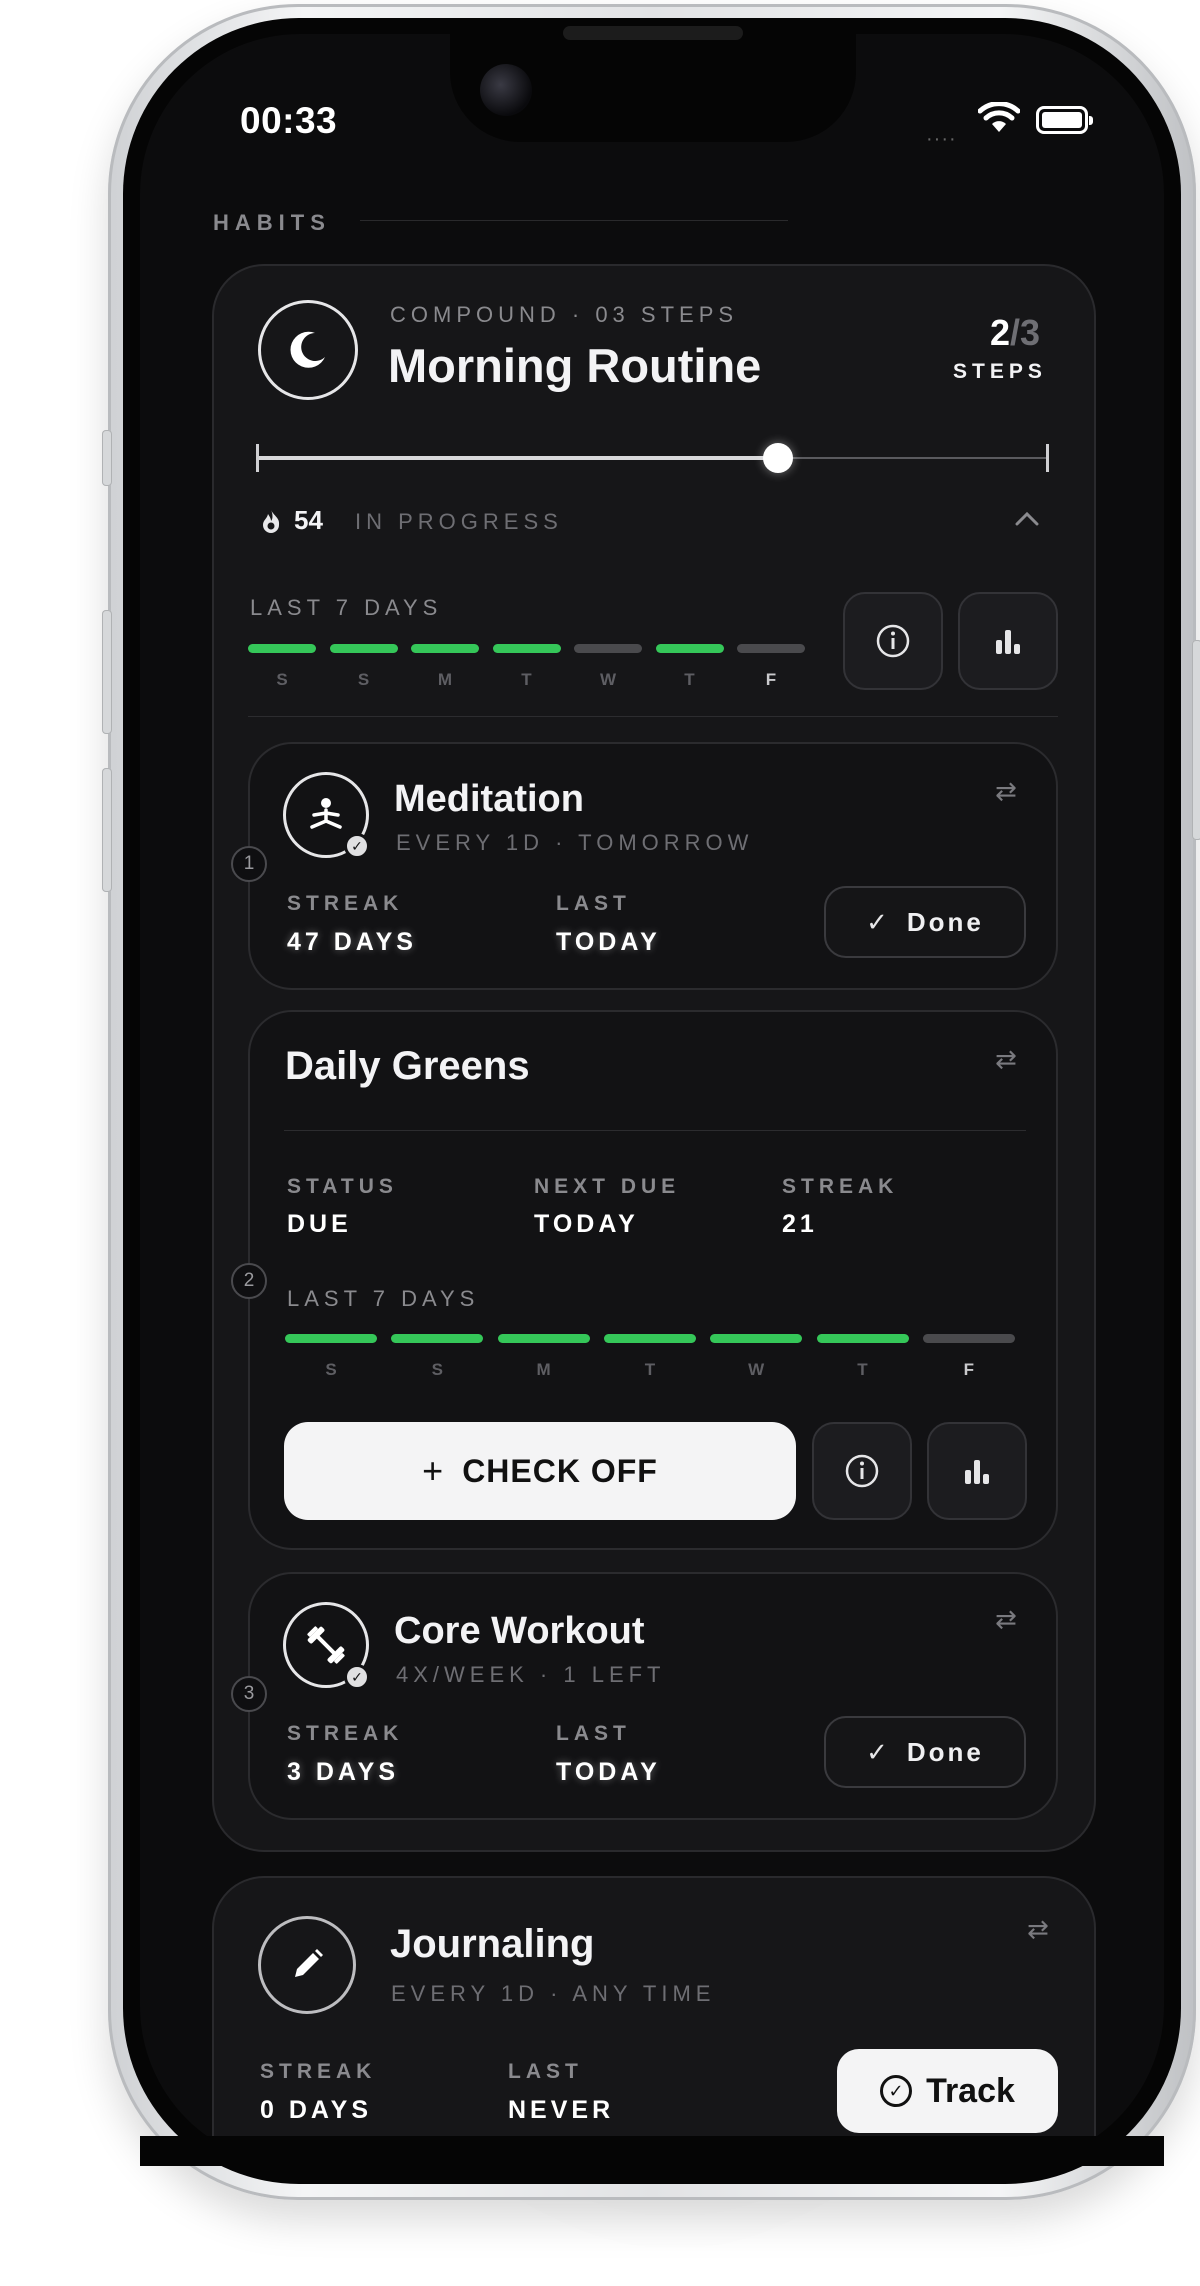  What do you see at coordinates (575, 842) in the screenshot?
I see `step-schedule: EVERY 1D · TOMORROW` at bounding box center [575, 842].